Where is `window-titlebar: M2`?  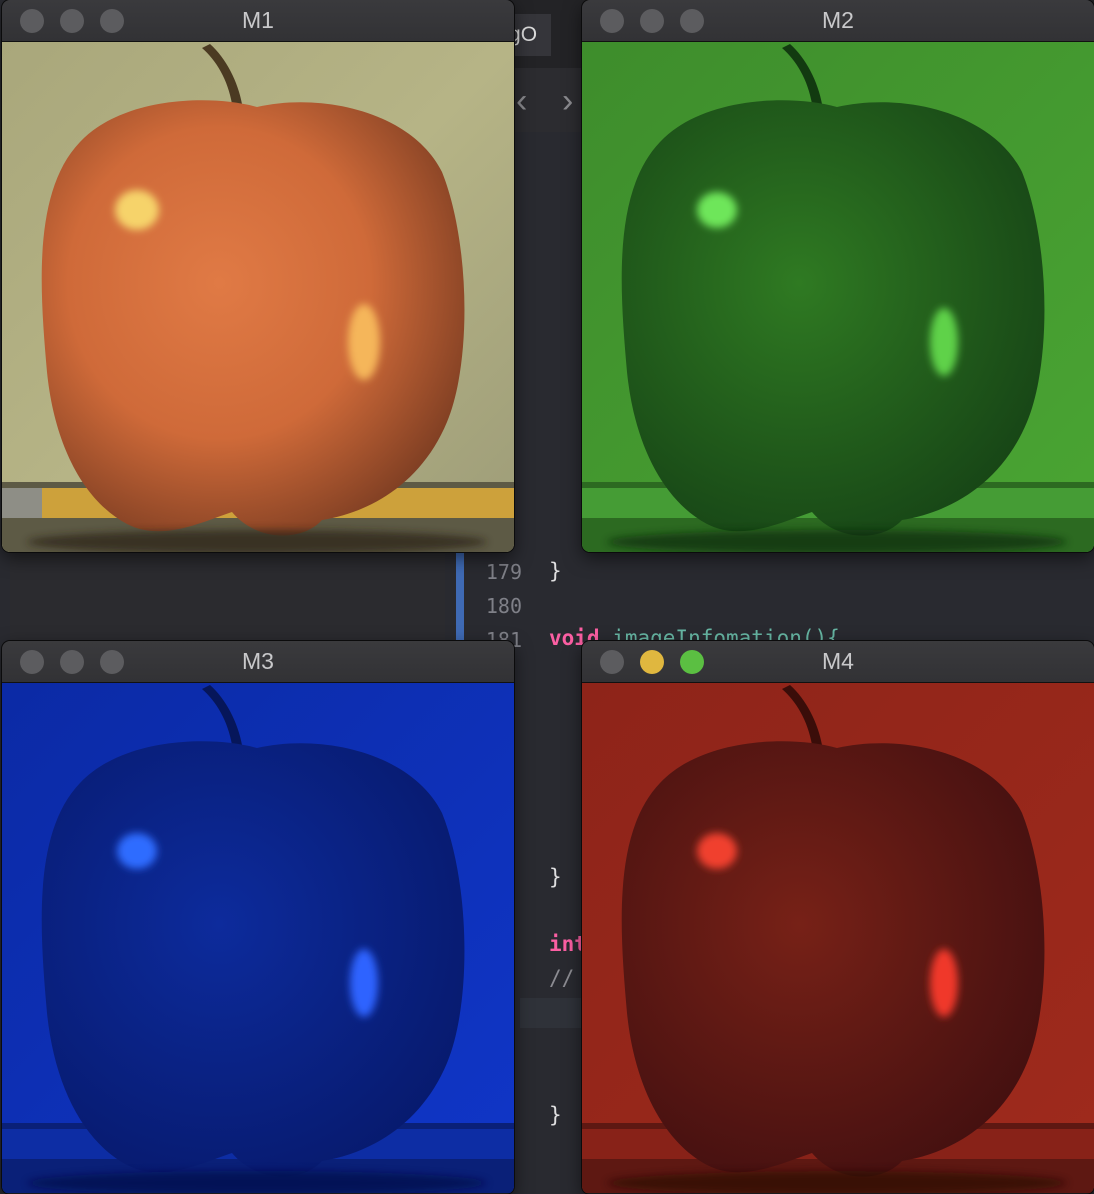 window-titlebar: M2 is located at coordinates (838, 21).